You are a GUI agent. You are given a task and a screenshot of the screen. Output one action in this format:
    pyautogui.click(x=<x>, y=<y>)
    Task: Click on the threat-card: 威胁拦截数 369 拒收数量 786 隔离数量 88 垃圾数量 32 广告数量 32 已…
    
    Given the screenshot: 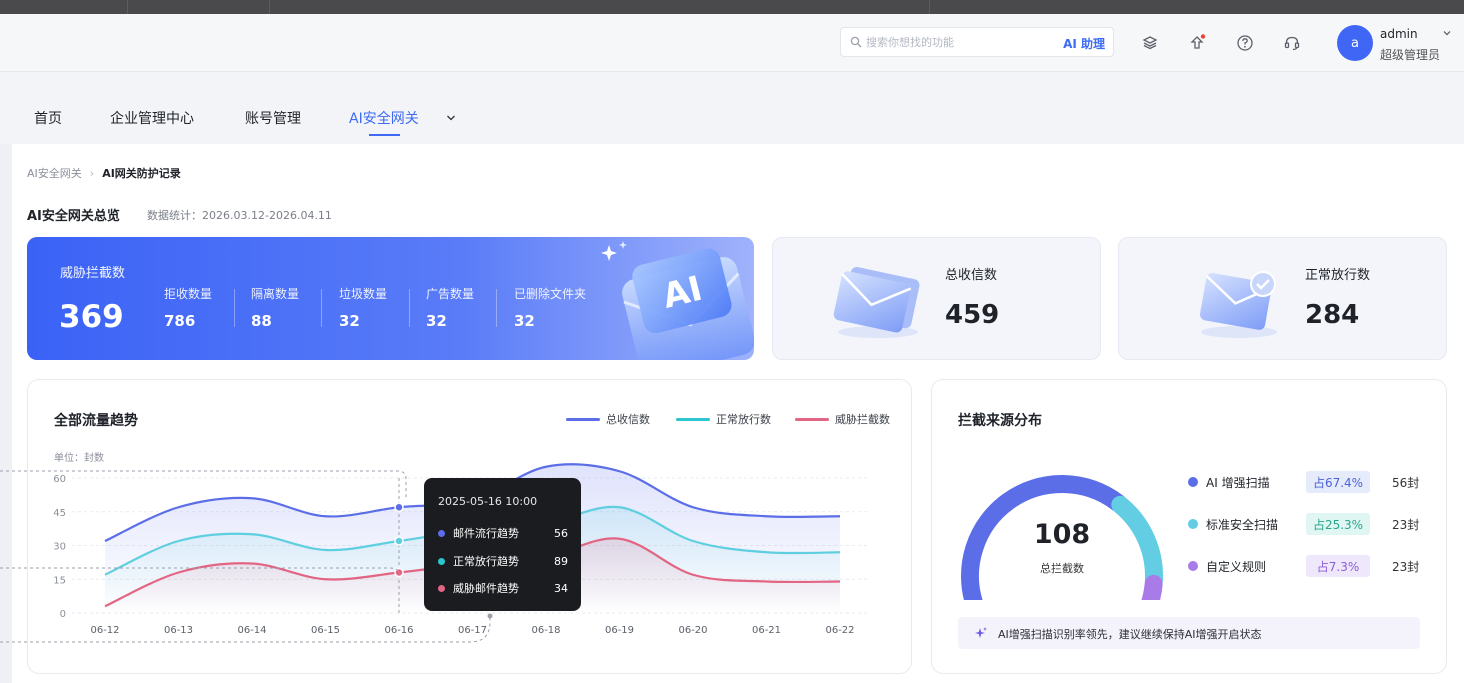 What is the action you would take?
    pyautogui.click(x=390, y=298)
    